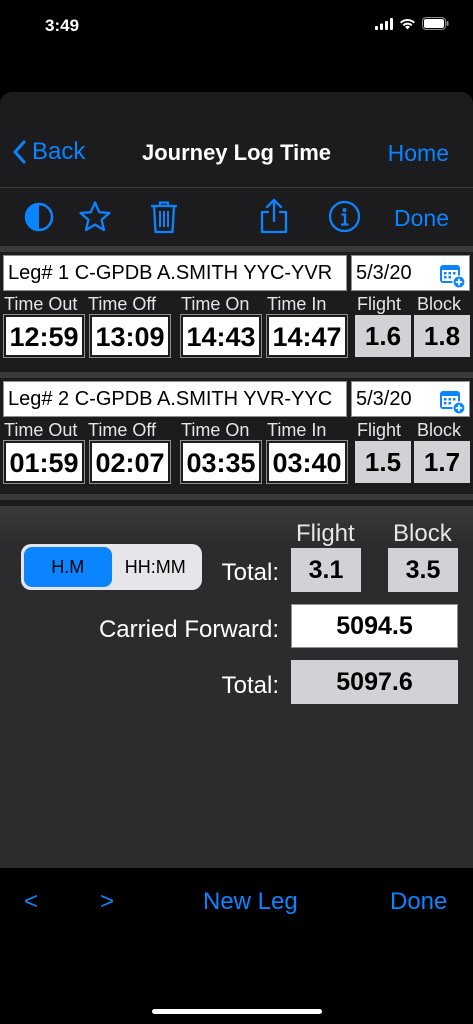  Describe the element at coordinates (383, 336) in the screenshot. I see `flight-time-value: 1.6` at that location.